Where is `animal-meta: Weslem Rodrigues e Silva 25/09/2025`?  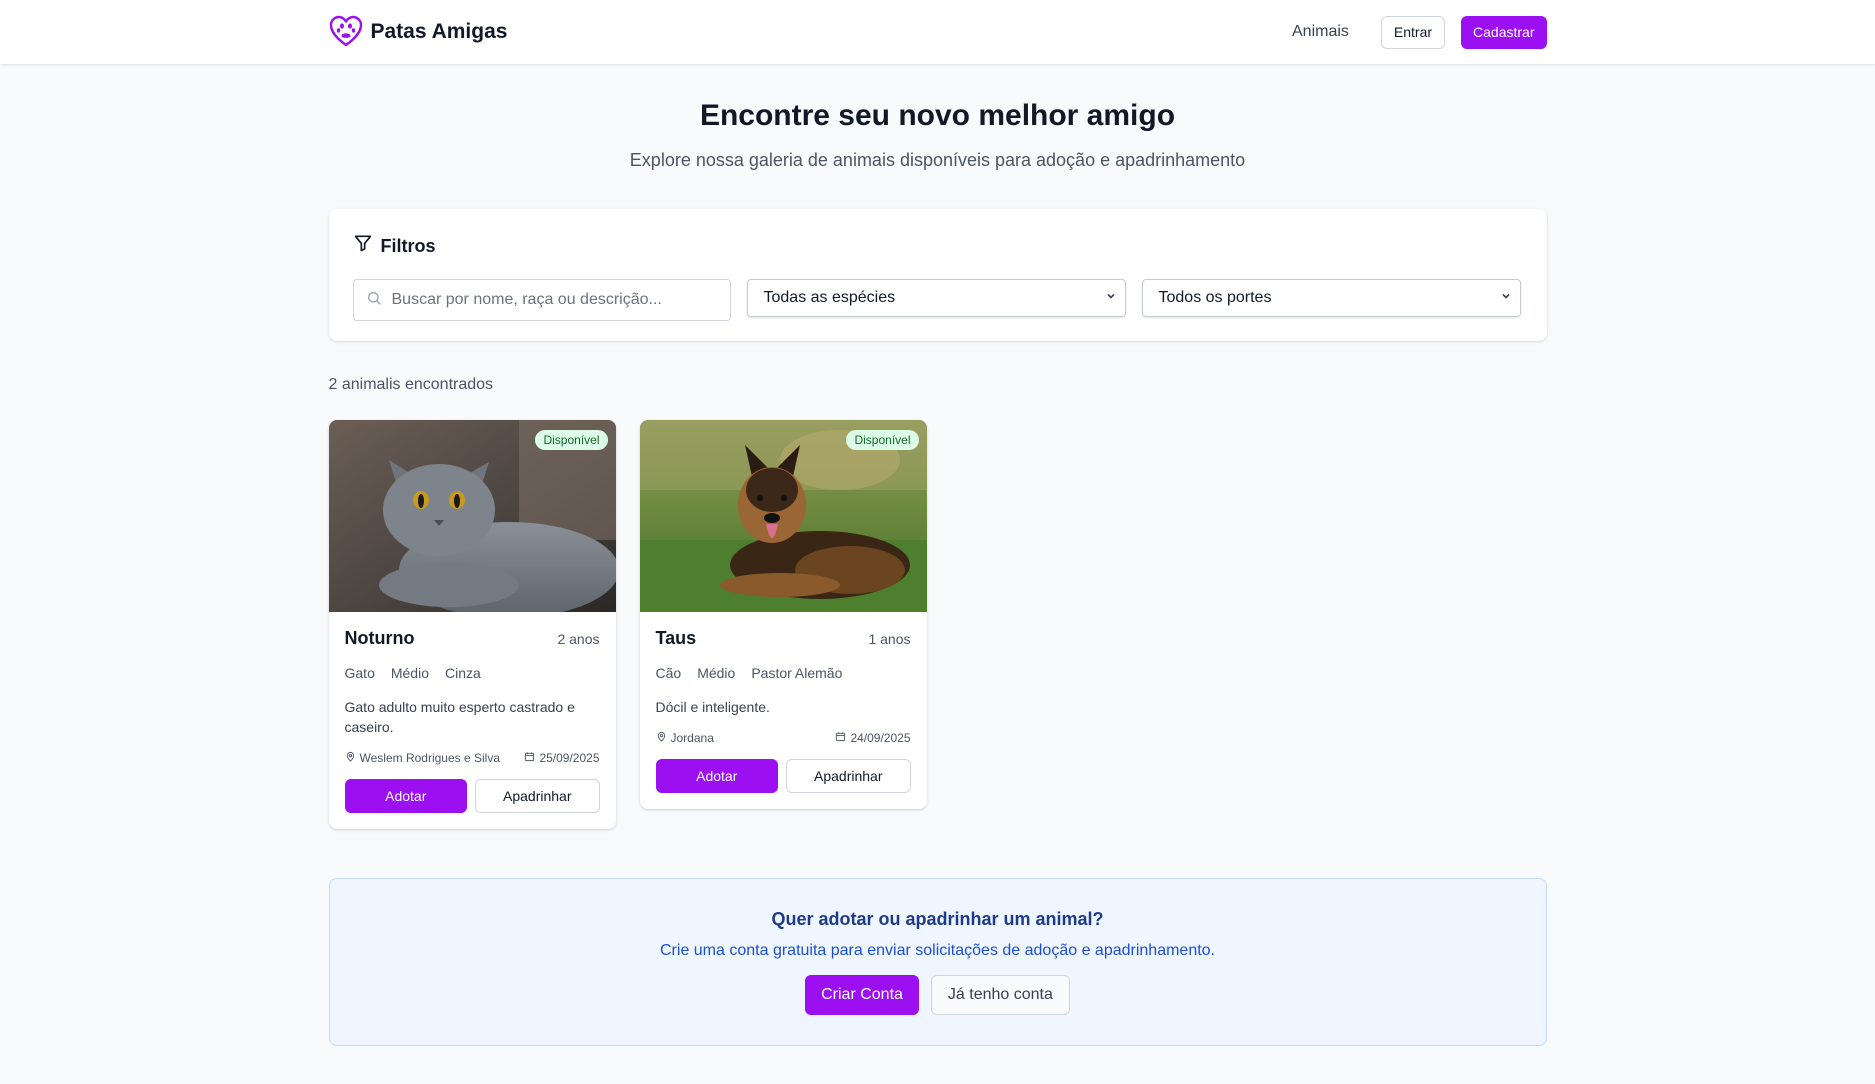
animal-meta: Weslem Rodrigues e Silva 25/09/2025 is located at coordinates (472, 758).